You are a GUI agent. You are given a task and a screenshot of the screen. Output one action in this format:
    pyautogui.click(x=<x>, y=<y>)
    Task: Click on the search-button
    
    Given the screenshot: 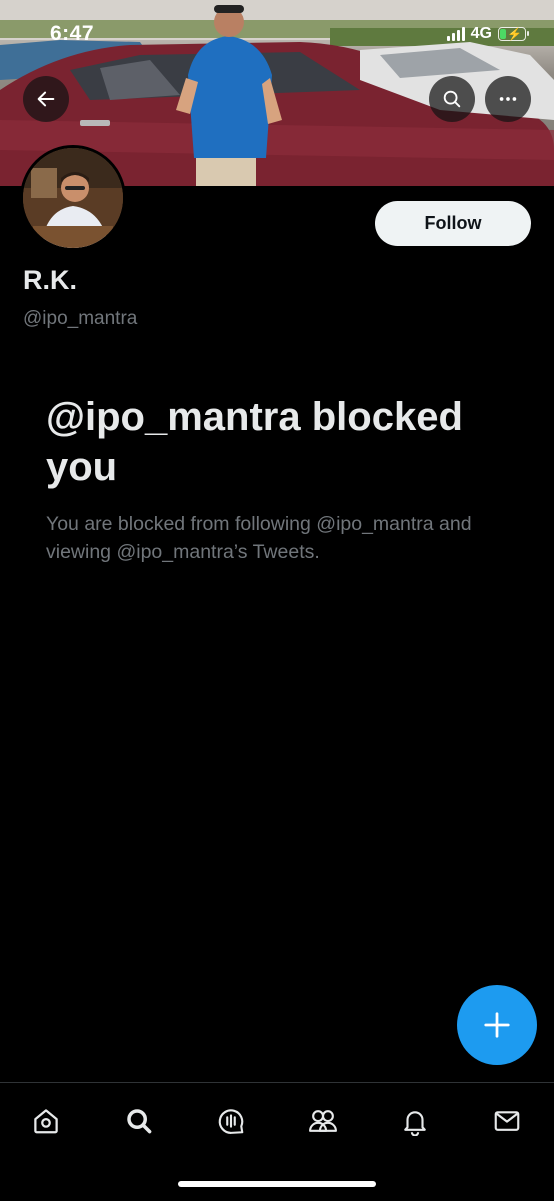 What is the action you would take?
    pyautogui.click(x=452, y=99)
    